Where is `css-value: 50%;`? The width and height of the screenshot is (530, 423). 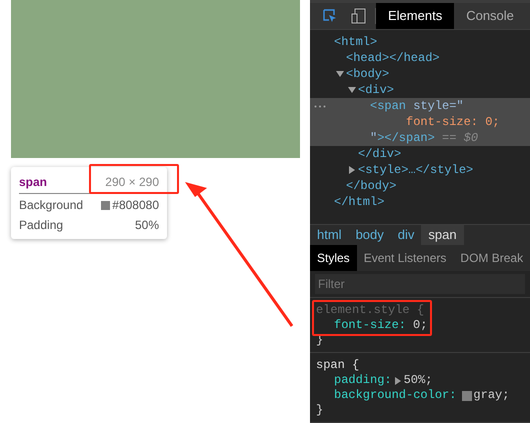 css-value: 50%; is located at coordinates (418, 380).